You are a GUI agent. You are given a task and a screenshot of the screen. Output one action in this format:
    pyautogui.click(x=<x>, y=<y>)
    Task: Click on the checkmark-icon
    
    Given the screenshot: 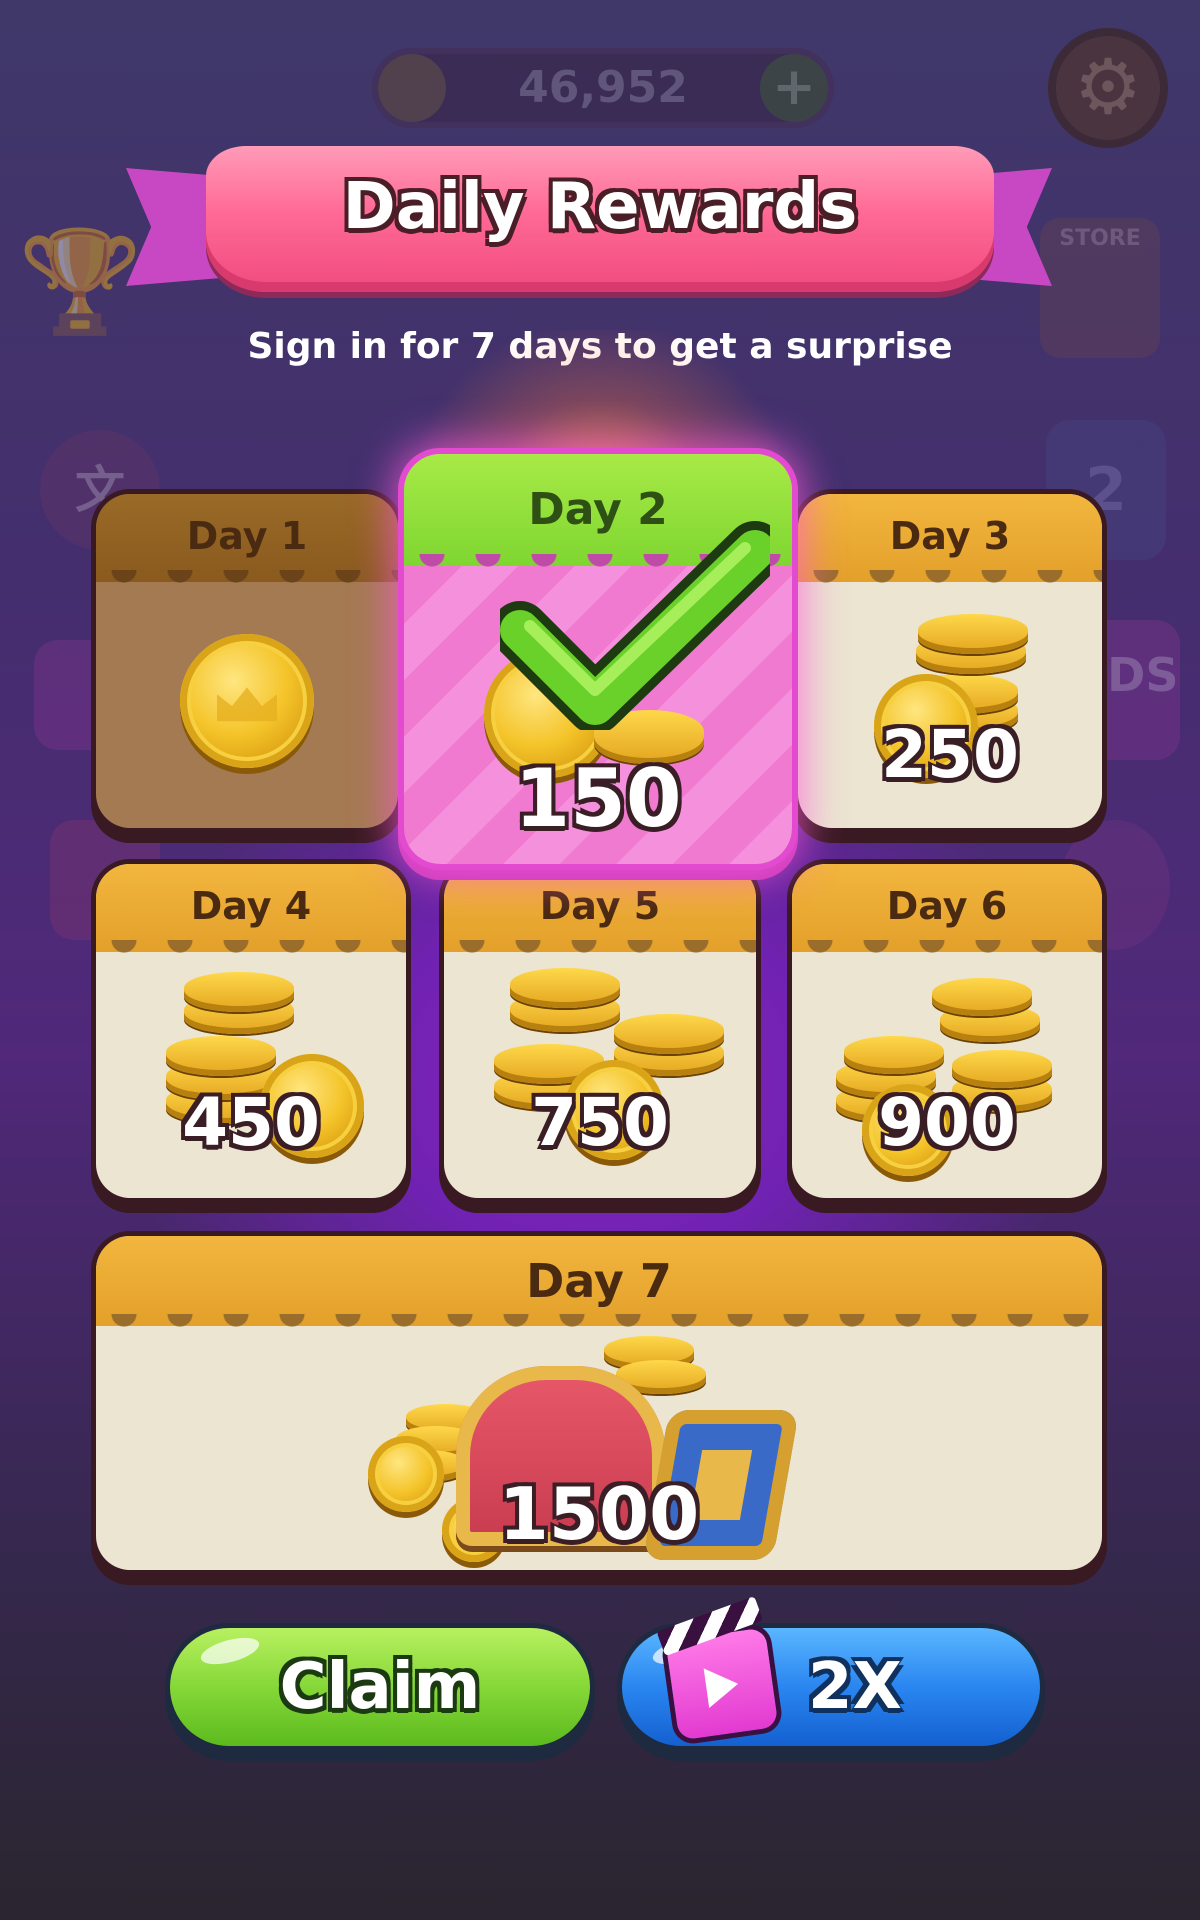 What is the action you would take?
    pyautogui.click(x=635, y=625)
    